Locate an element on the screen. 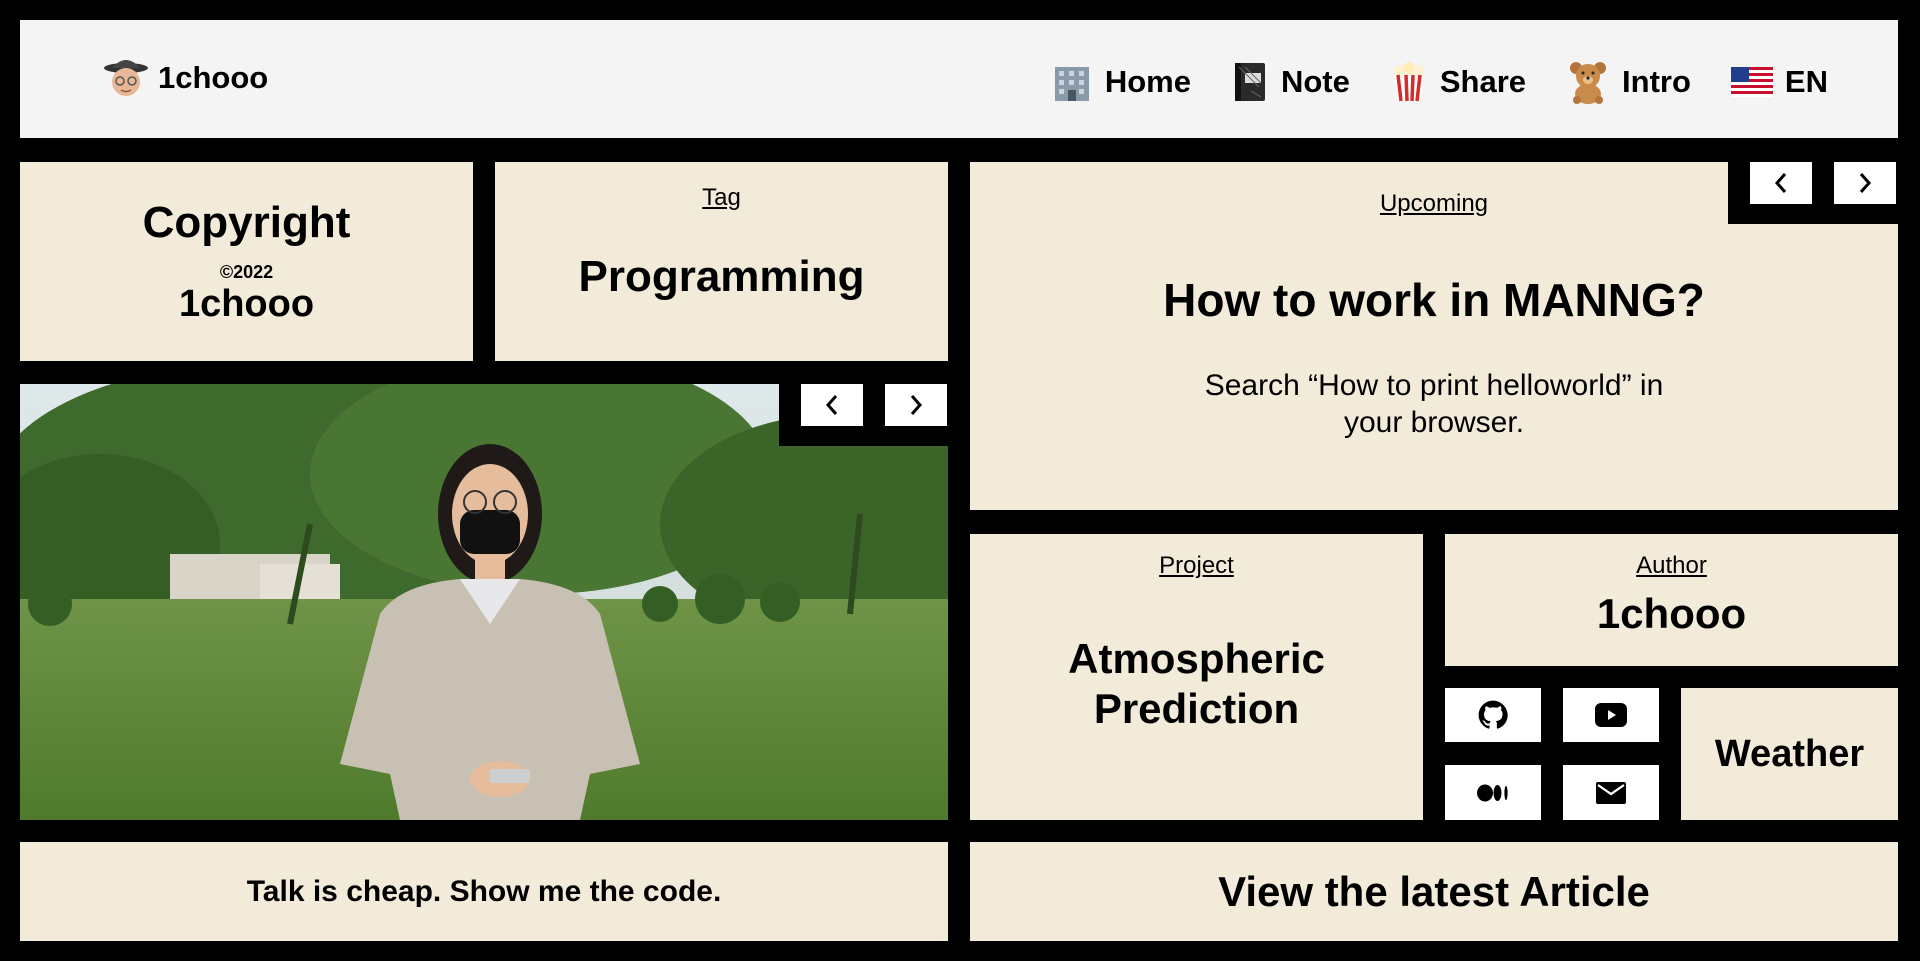  weather-label: Weather is located at coordinates (1789, 753).